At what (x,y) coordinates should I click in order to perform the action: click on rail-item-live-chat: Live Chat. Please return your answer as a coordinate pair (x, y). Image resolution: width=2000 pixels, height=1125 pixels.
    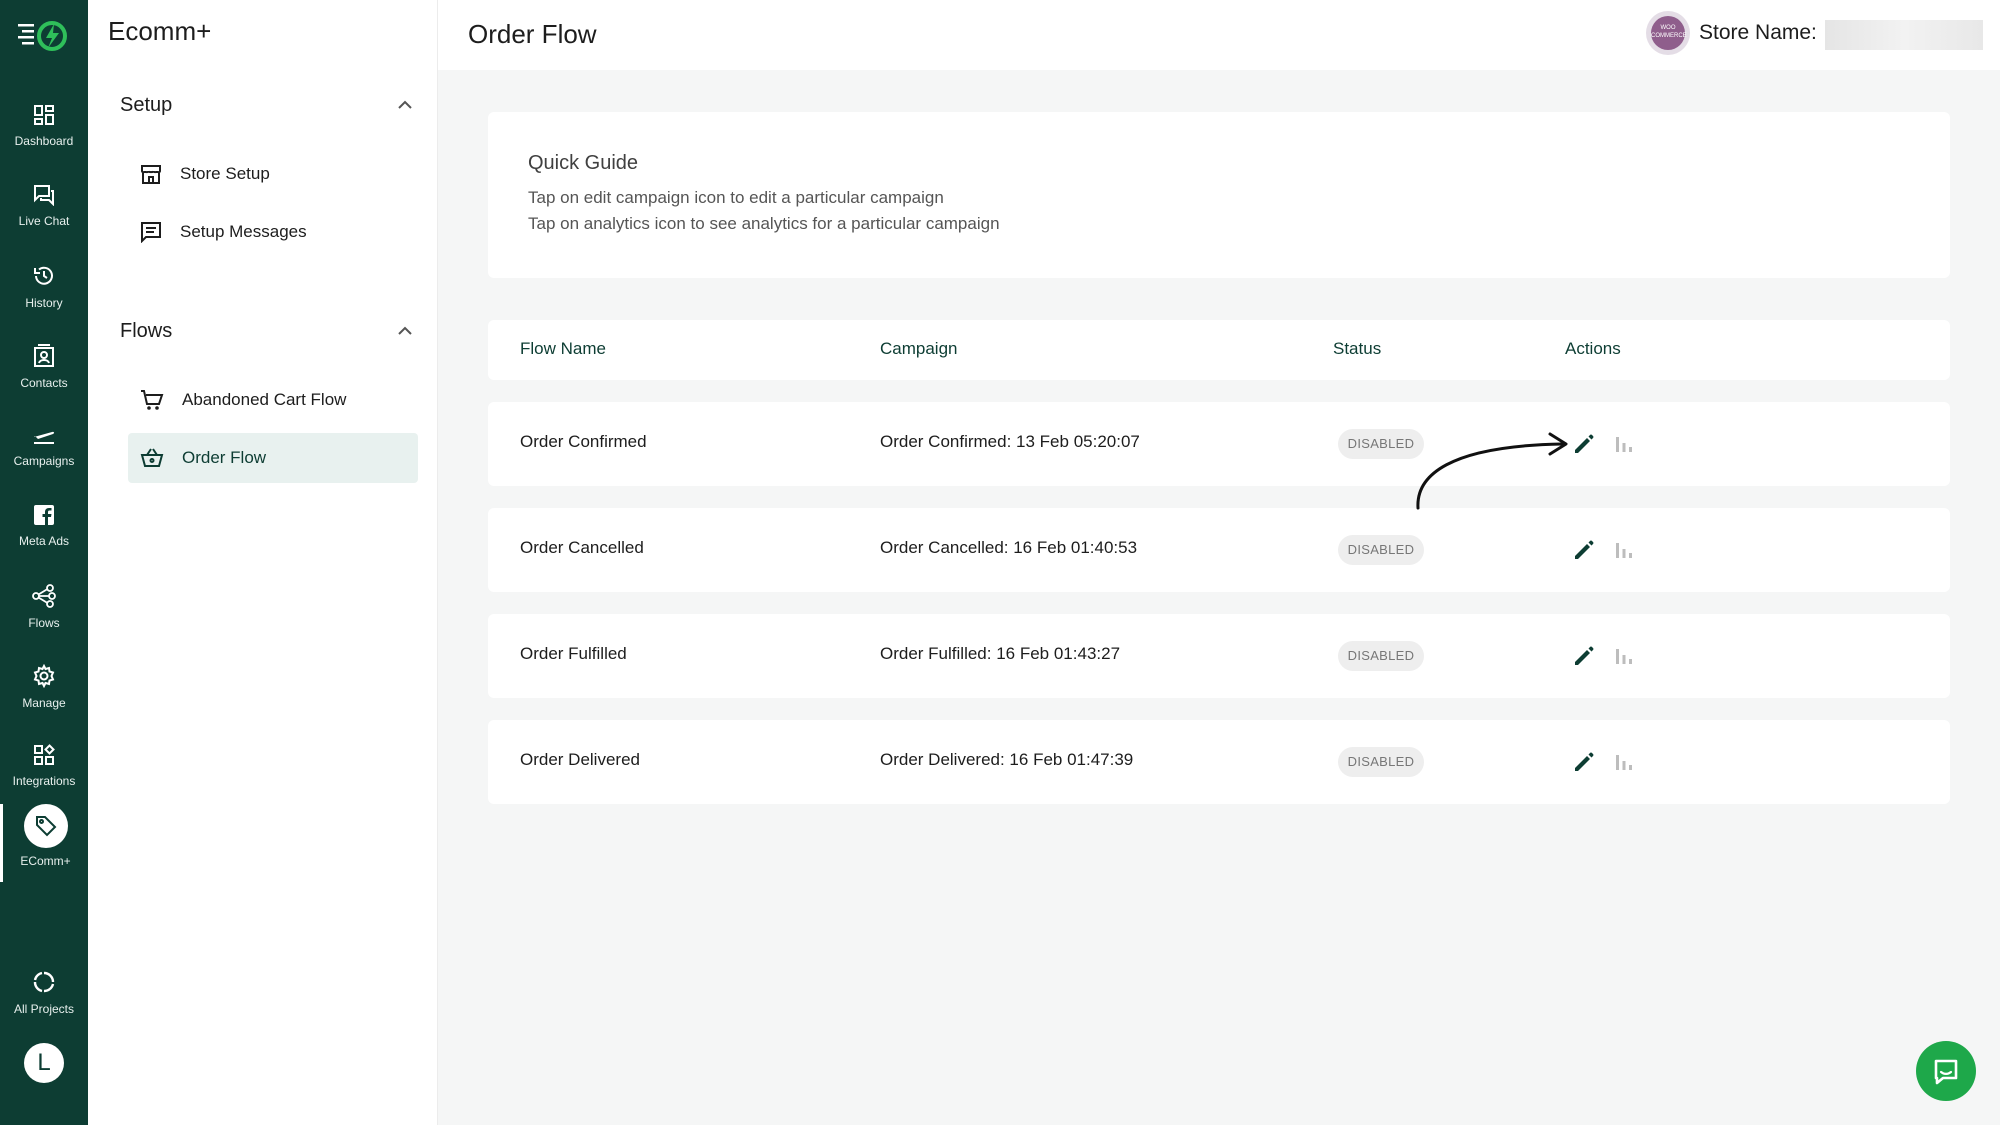
    Looking at the image, I should click on (44, 212).